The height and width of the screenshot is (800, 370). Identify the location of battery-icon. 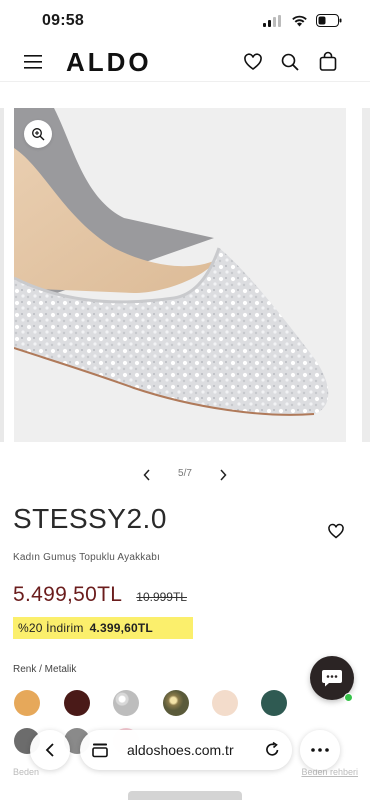
(329, 20).